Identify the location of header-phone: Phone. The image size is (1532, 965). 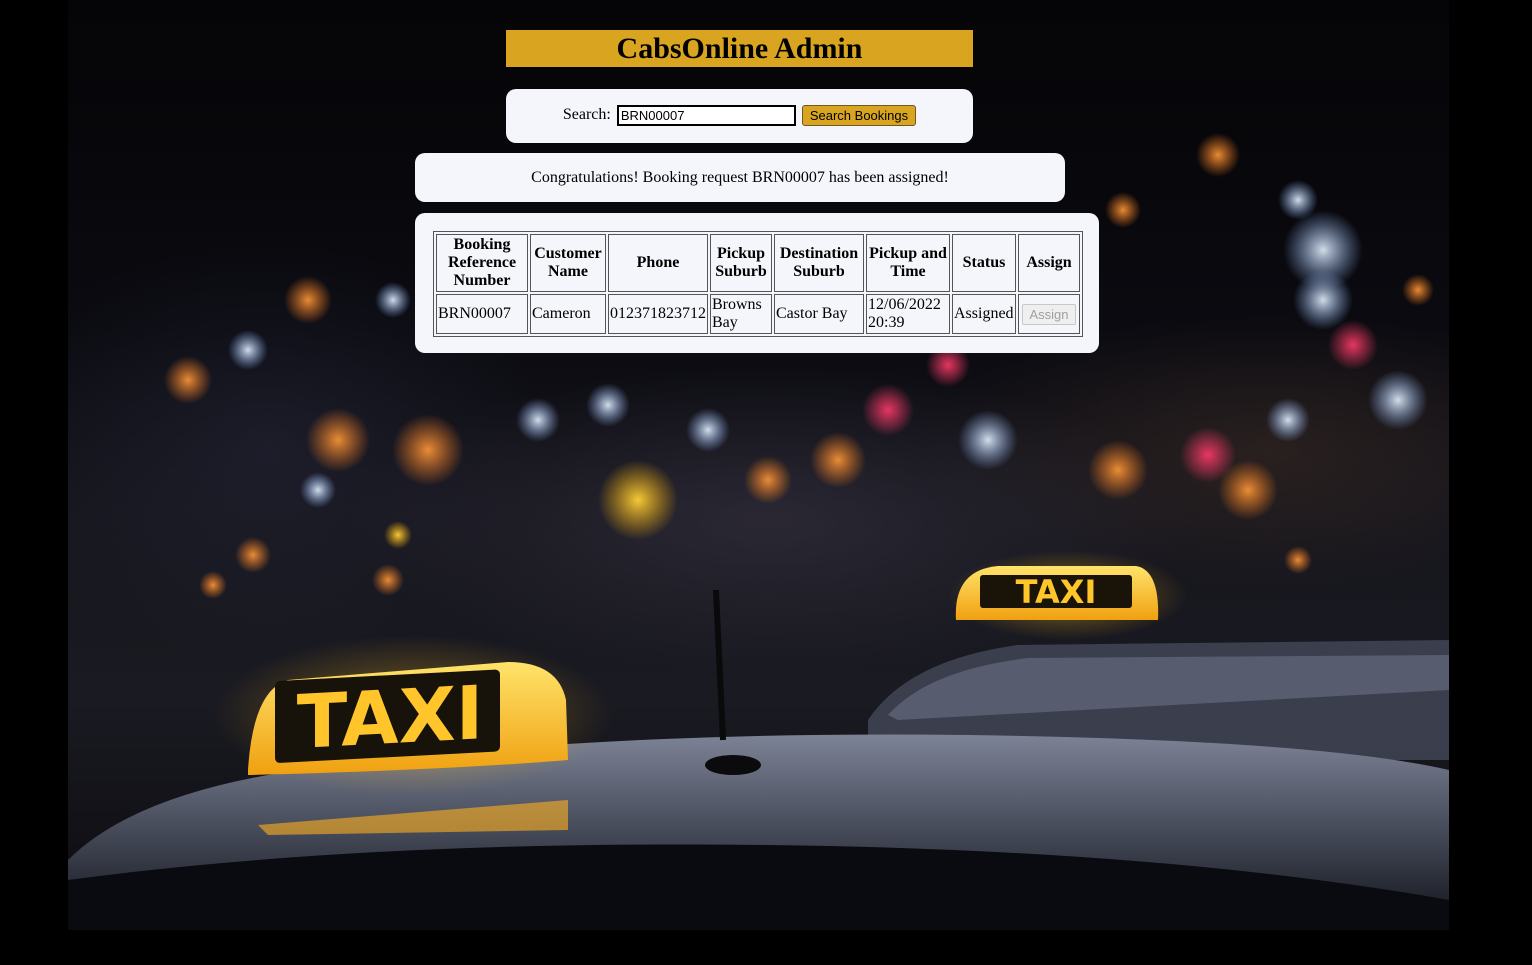
(658, 263).